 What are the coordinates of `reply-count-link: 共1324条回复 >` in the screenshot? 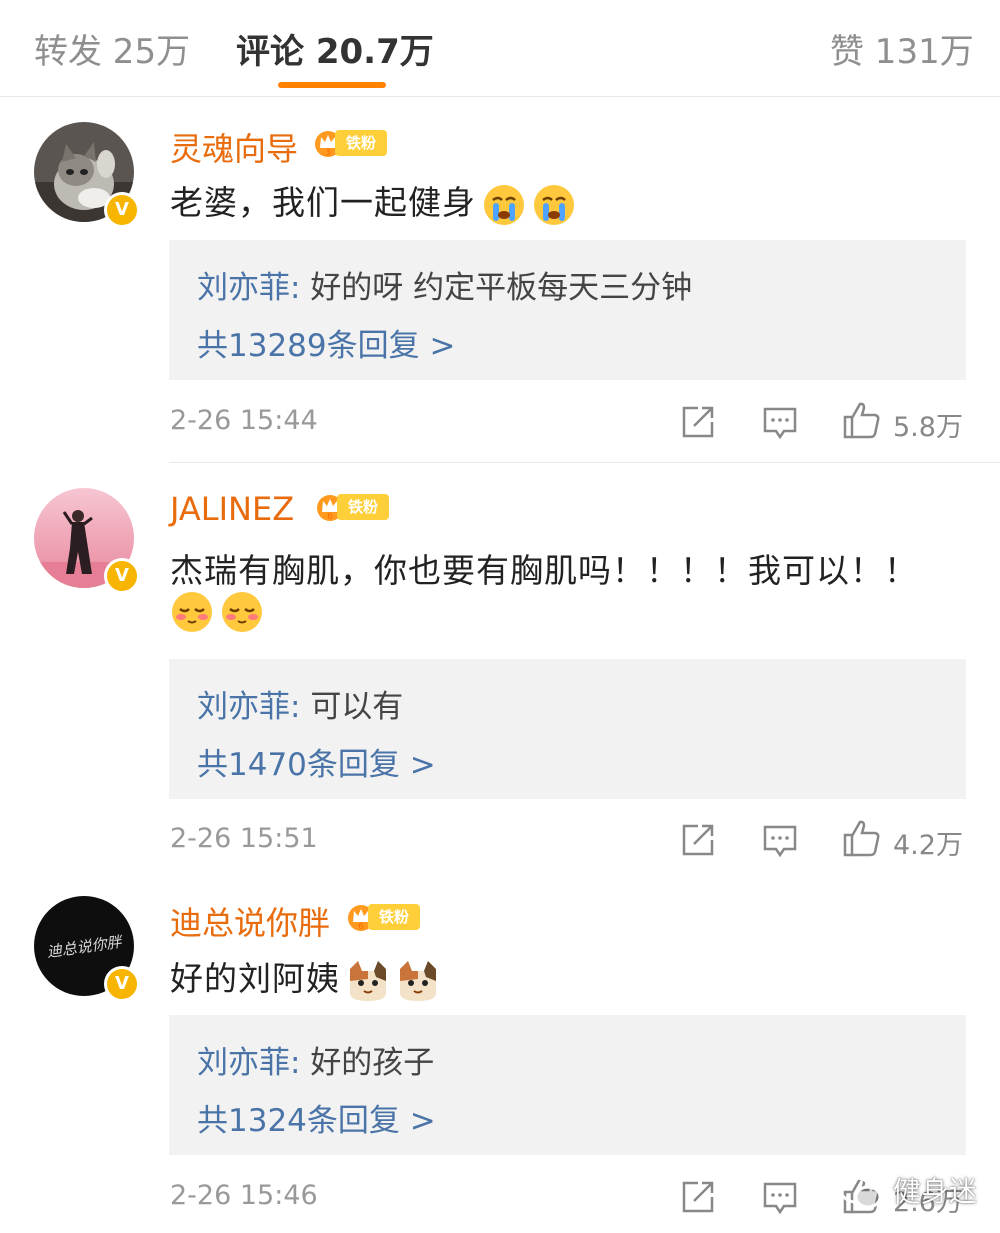 It's located at (316, 1117).